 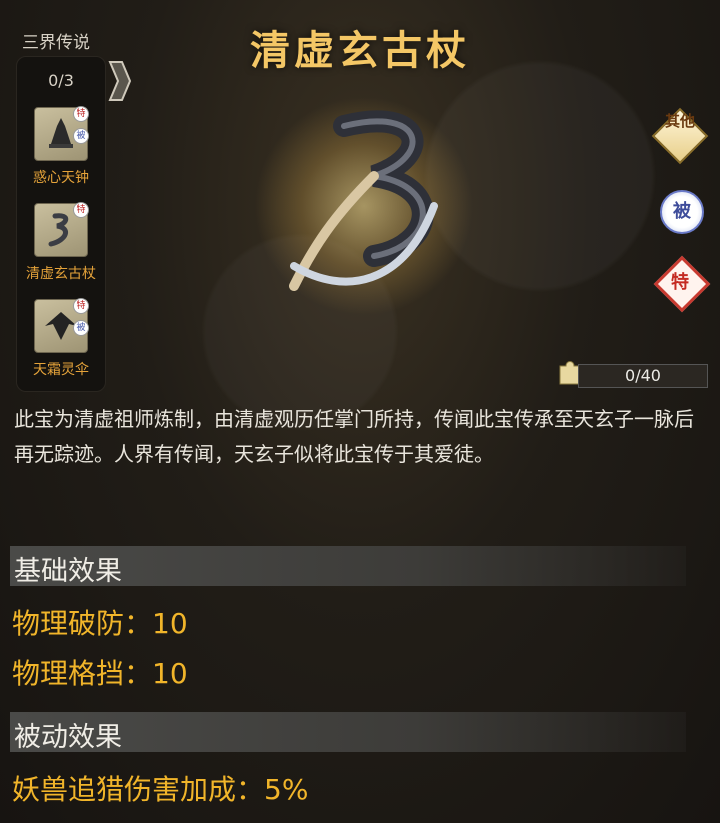 What do you see at coordinates (61, 229) in the screenshot?
I see `staff-icon: 特` at bounding box center [61, 229].